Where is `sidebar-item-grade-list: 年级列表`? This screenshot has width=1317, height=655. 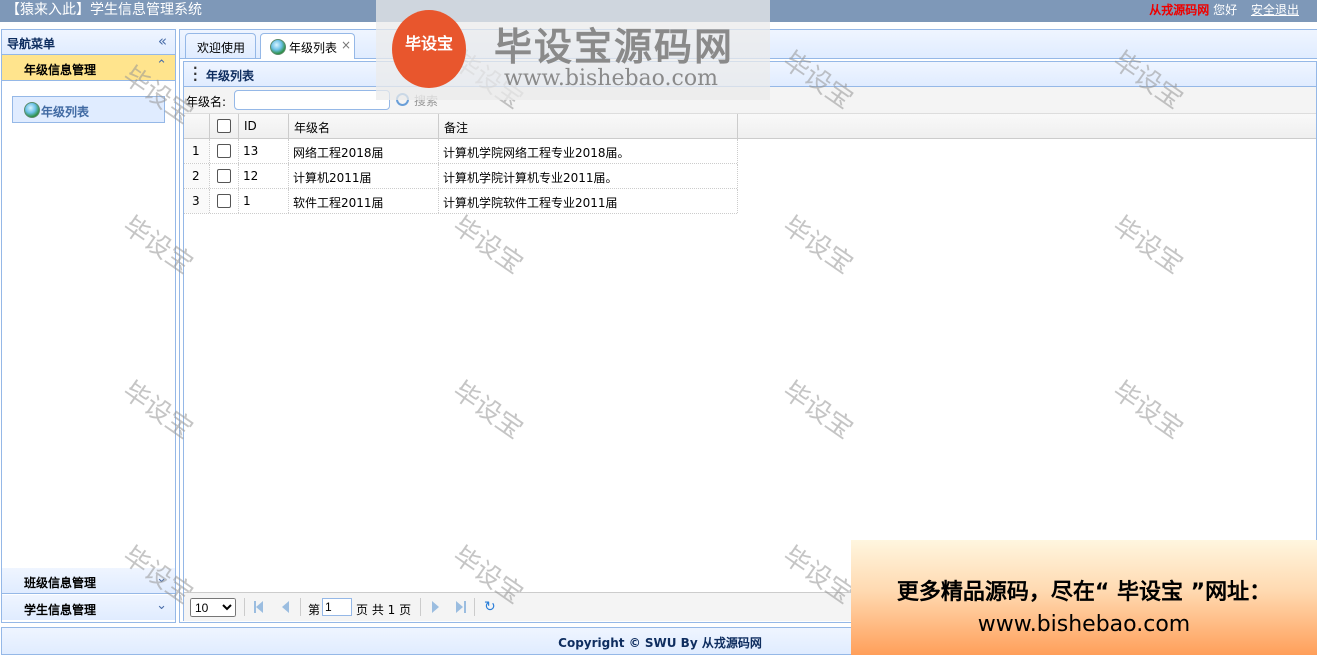
sidebar-item-grade-list: 年级列表 is located at coordinates (88, 109).